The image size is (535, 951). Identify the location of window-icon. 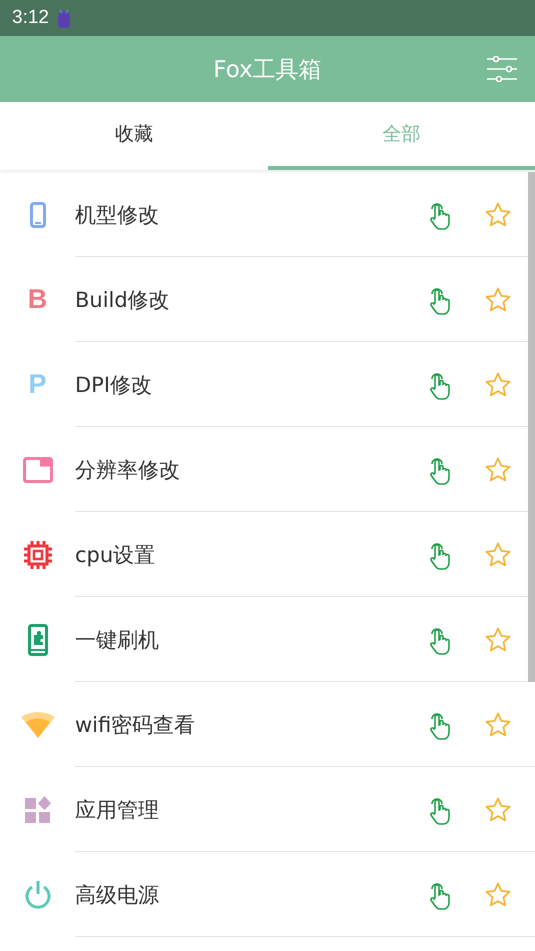
(37, 469).